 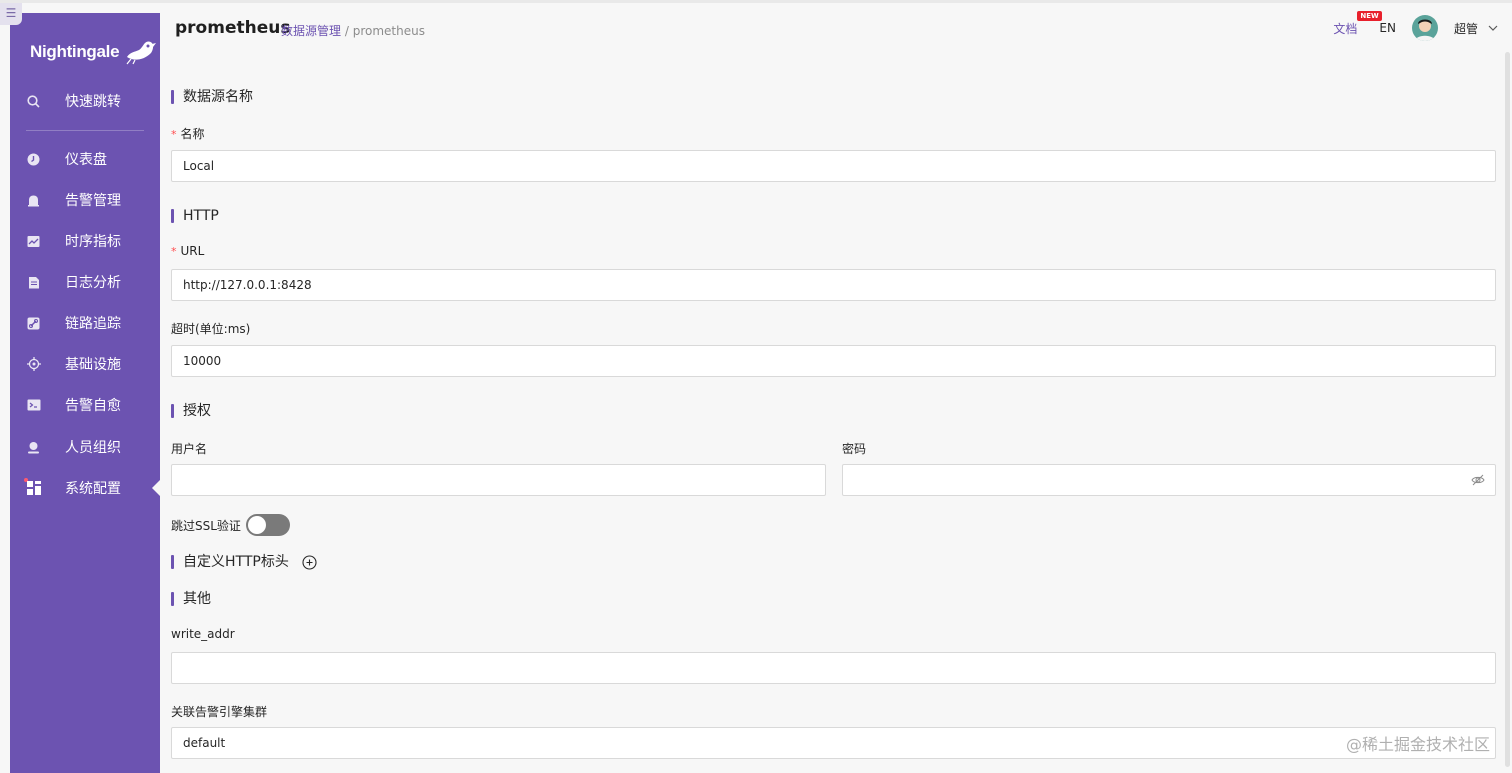 What do you see at coordinates (206, 526) in the screenshot?
I see `skip-ssl-label: 跳过SSL验证` at bounding box center [206, 526].